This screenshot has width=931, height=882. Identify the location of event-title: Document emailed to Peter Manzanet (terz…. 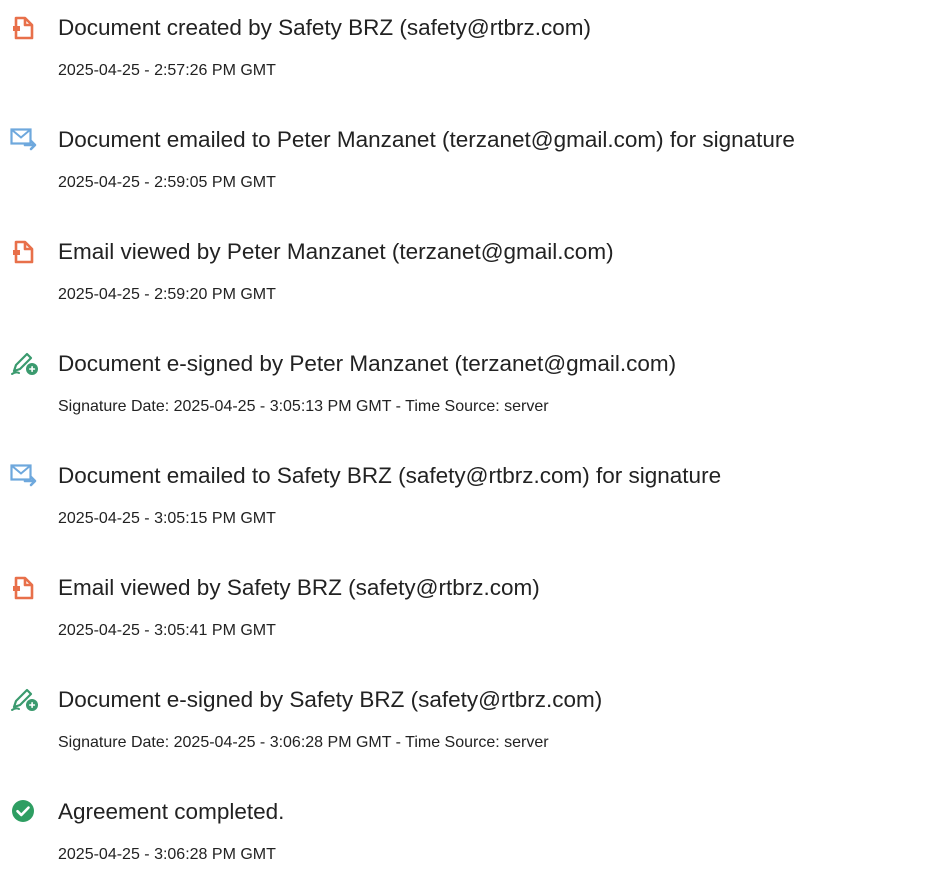
(426, 139).